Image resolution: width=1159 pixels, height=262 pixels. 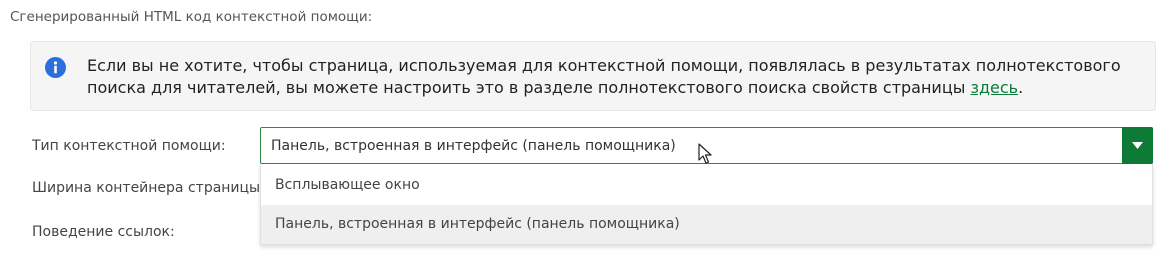 What do you see at coordinates (103, 232) in the screenshot?
I see `link-behavior-label: Поведение ссылок:` at bounding box center [103, 232].